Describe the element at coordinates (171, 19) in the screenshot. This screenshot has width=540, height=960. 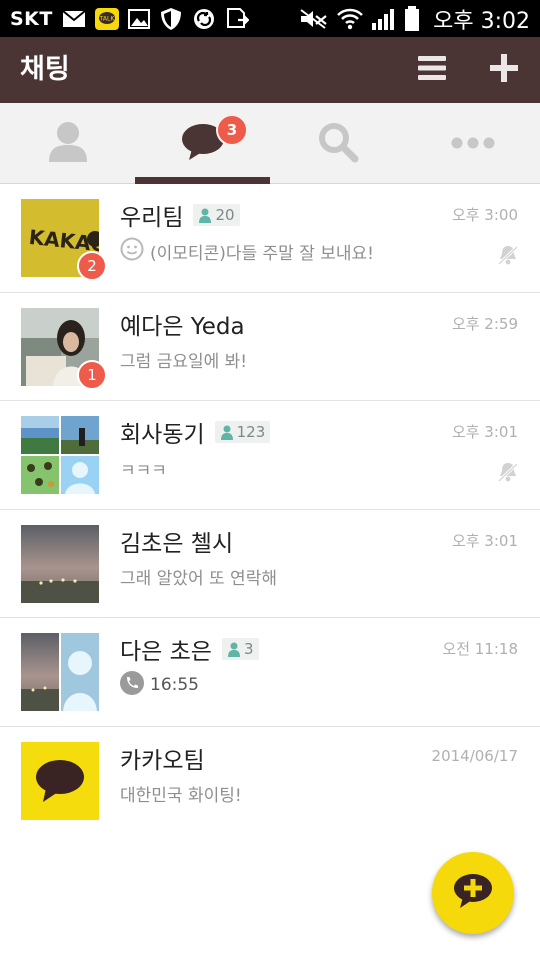
I see `shield-icon` at that location.